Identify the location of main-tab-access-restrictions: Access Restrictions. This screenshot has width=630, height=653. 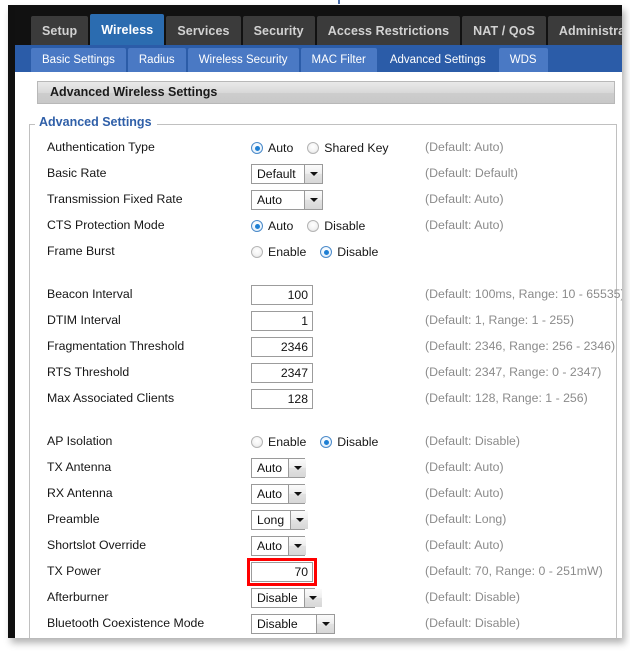
(388, 30).